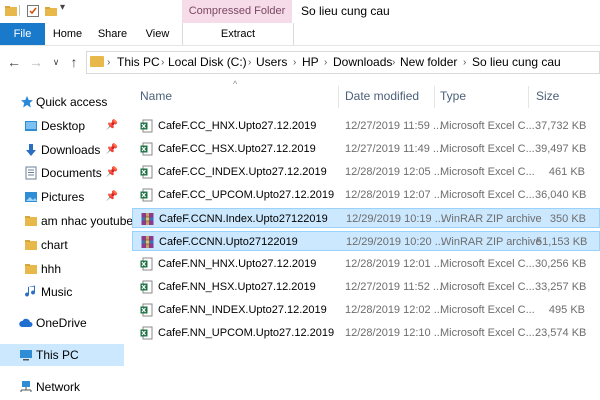 The image size is (600, 400). I want to click on recent-locations-chevron-icon: ∨, so click(56, 62).